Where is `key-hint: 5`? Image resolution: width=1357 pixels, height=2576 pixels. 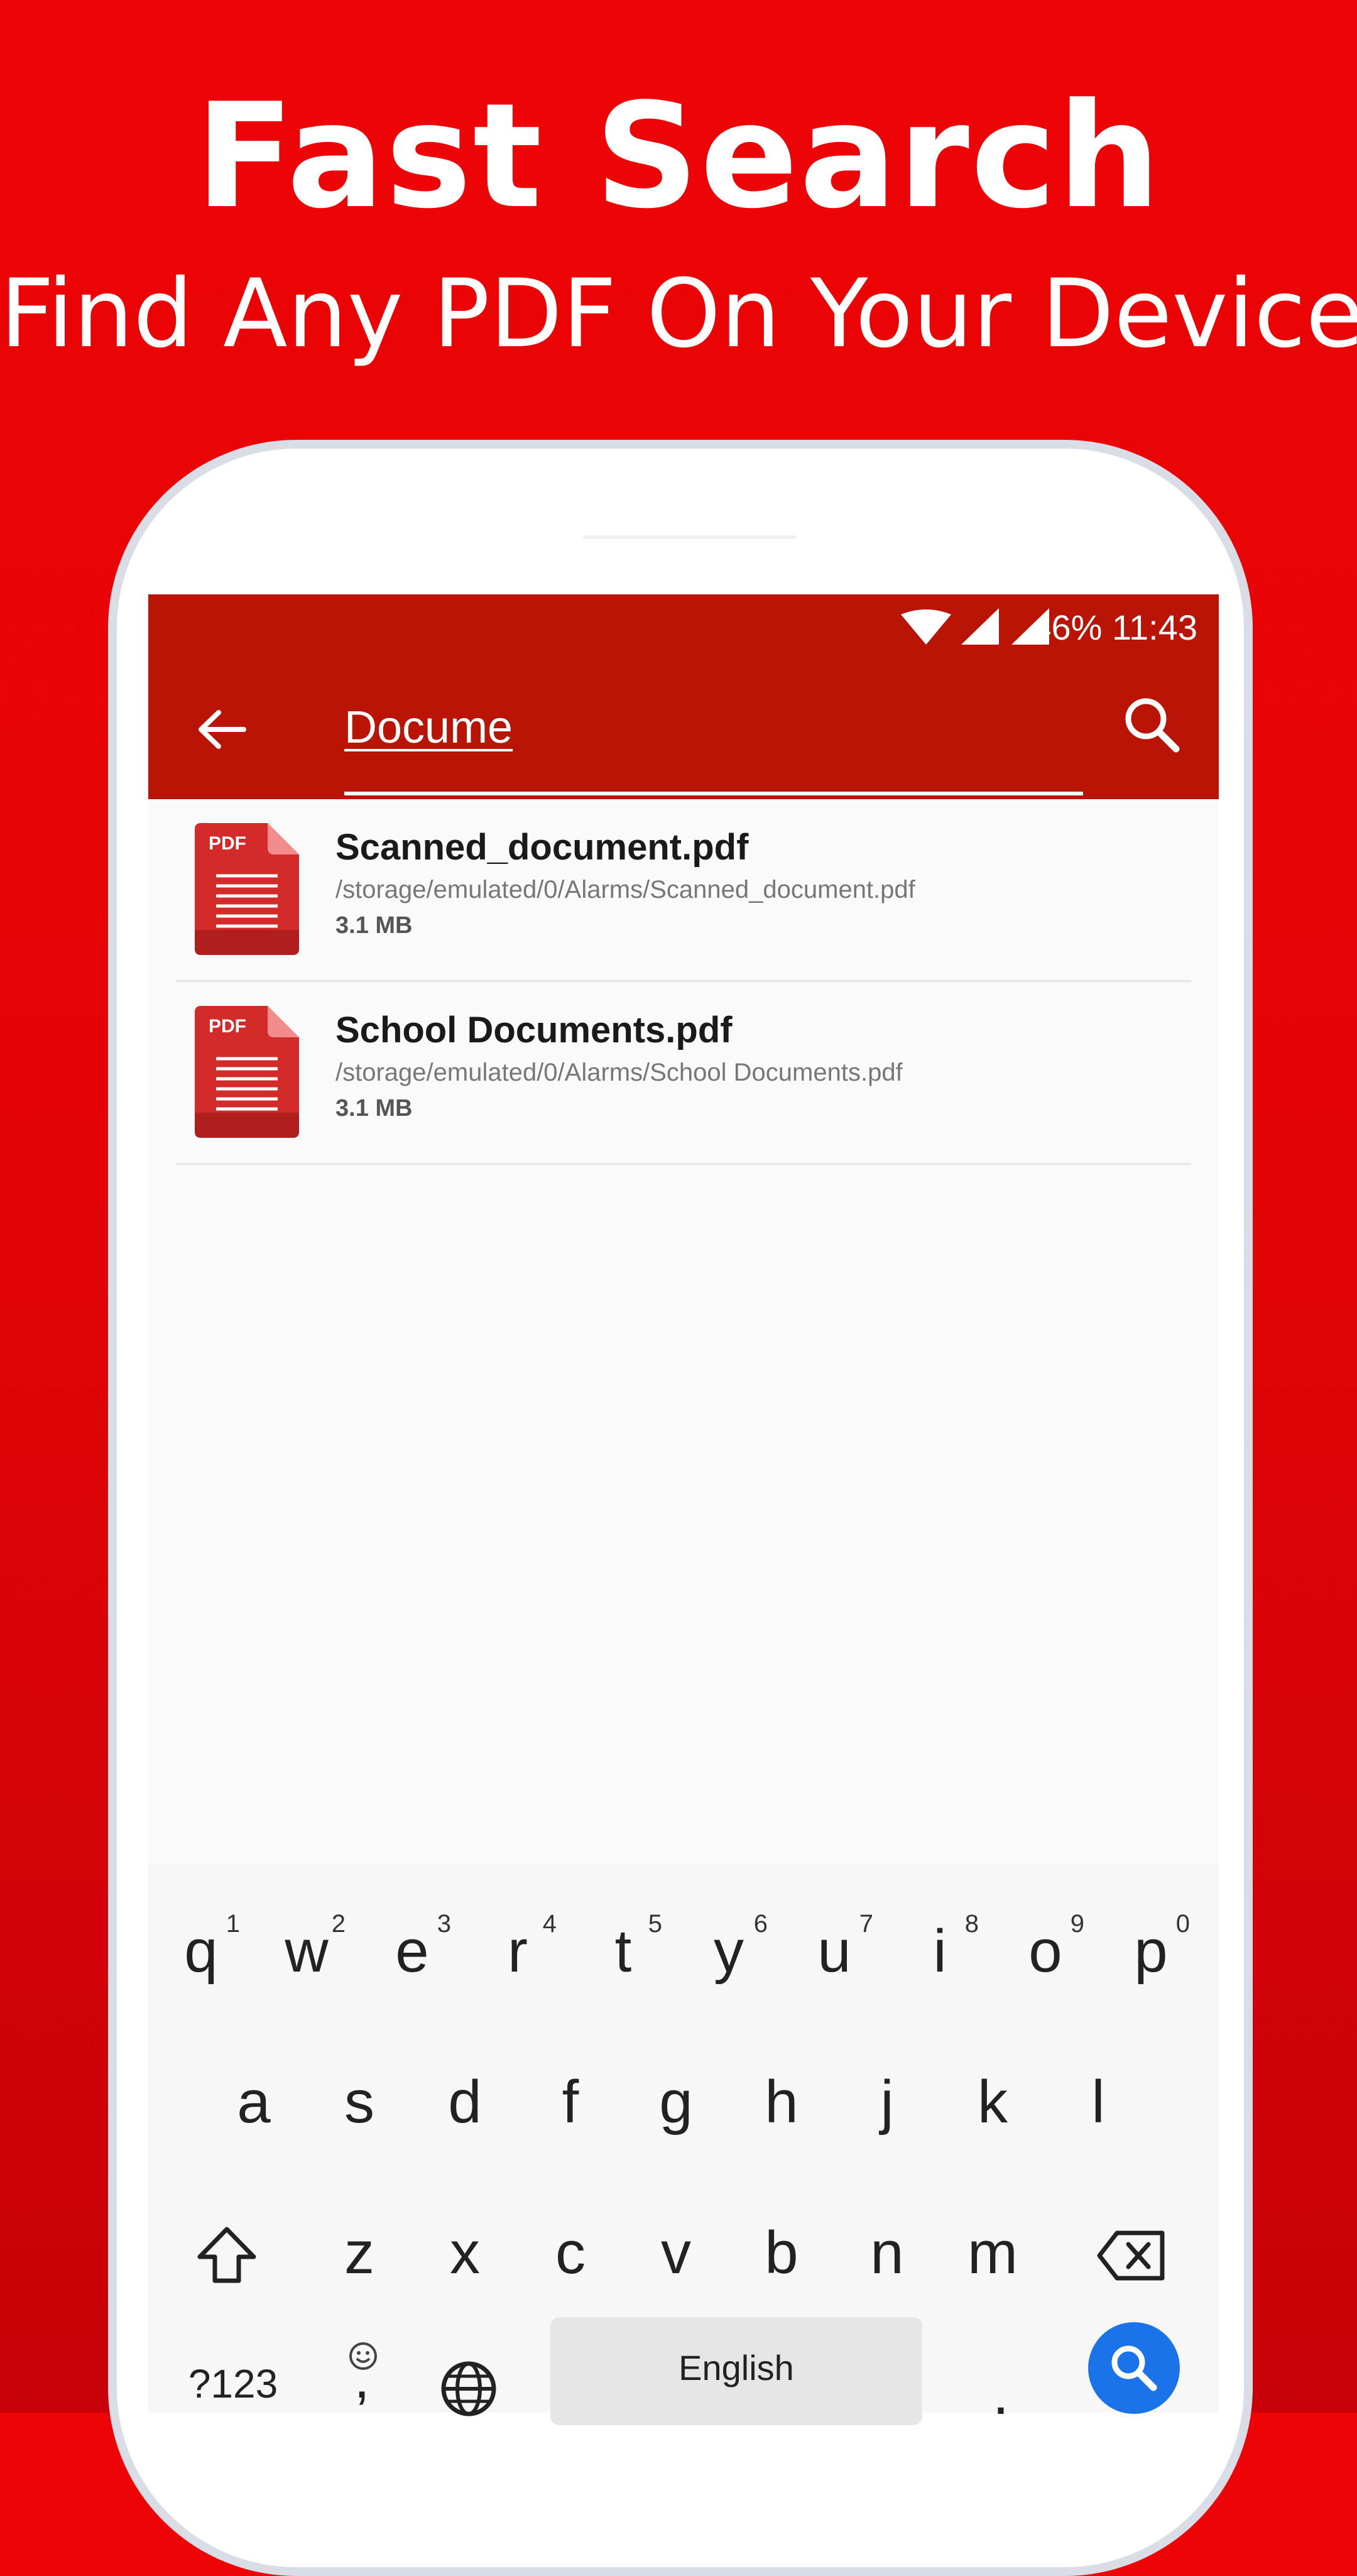 key-hint: 5 is located at coordinates (655, 1924).